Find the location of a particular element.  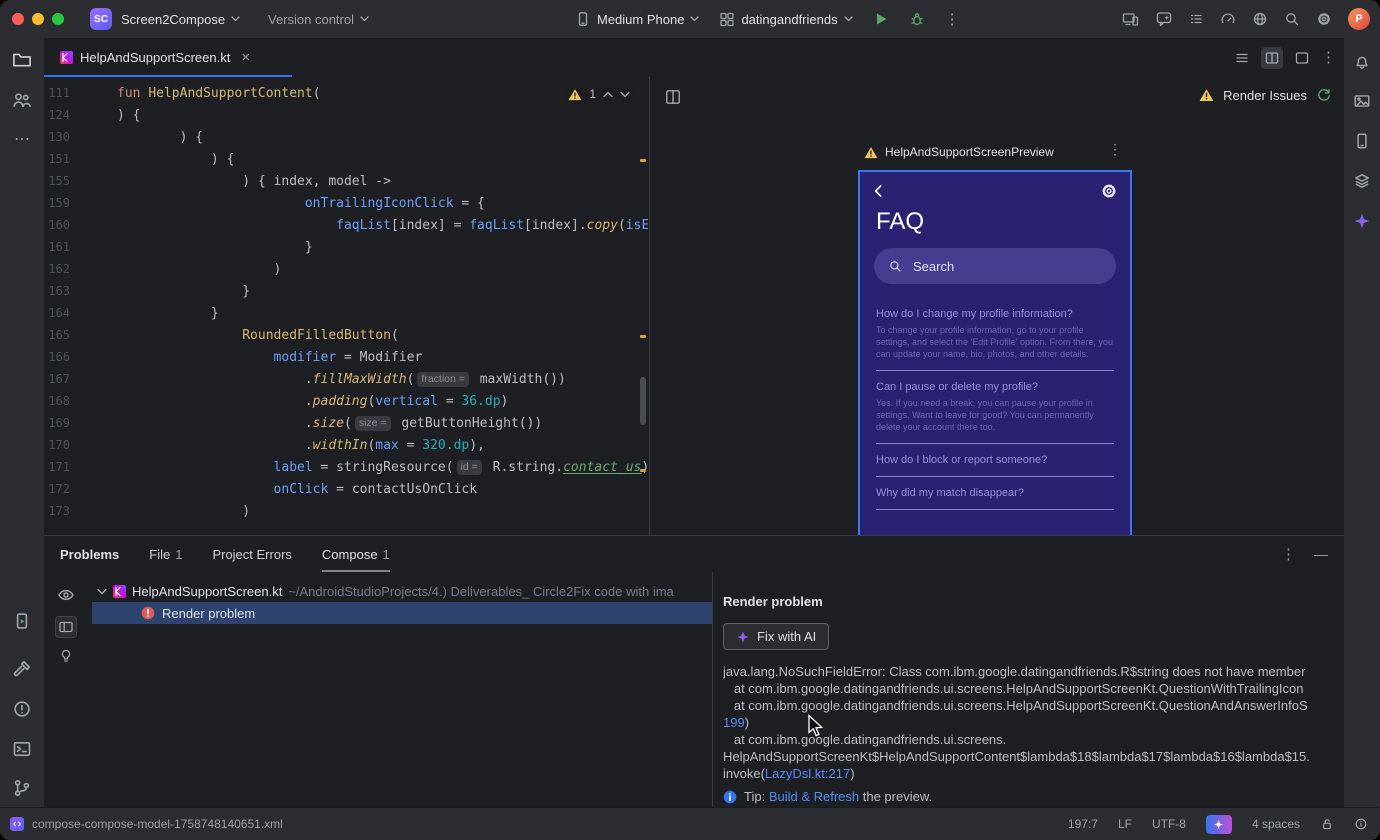

project-selector: Screen2Compose is located at coordinates (180, 19).